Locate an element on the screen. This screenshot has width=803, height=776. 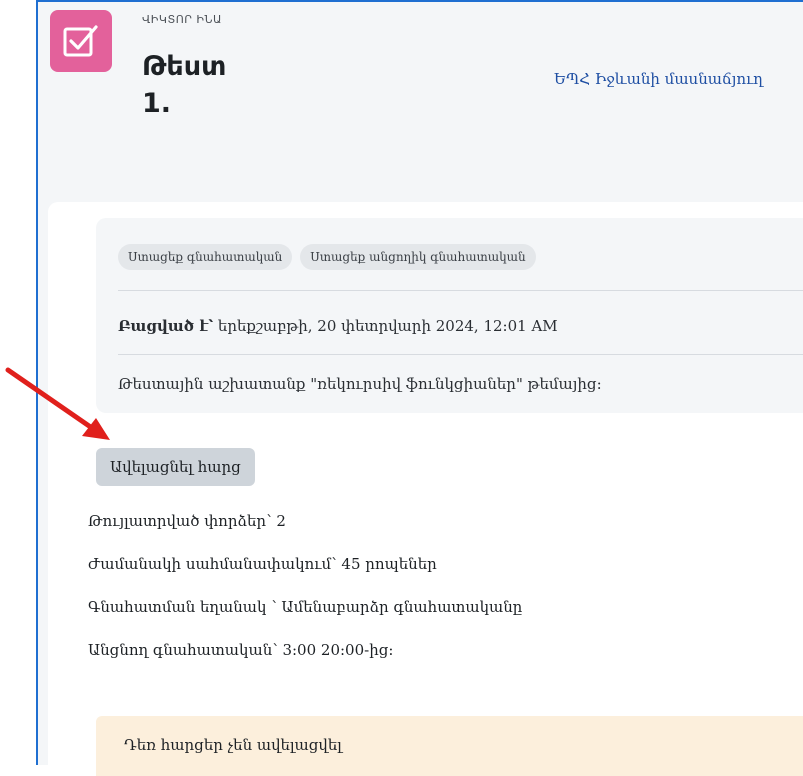
no-questions-notice: Դեռ հարցեր չեն ավելացվել is located at coordinates (449, 746).